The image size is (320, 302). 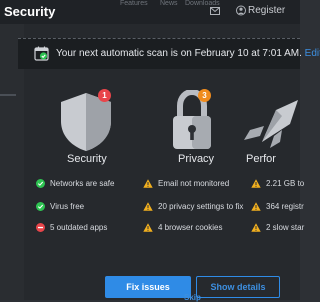 I want to click on edit-schedule-link: Edit, so click(x=312, y=53).